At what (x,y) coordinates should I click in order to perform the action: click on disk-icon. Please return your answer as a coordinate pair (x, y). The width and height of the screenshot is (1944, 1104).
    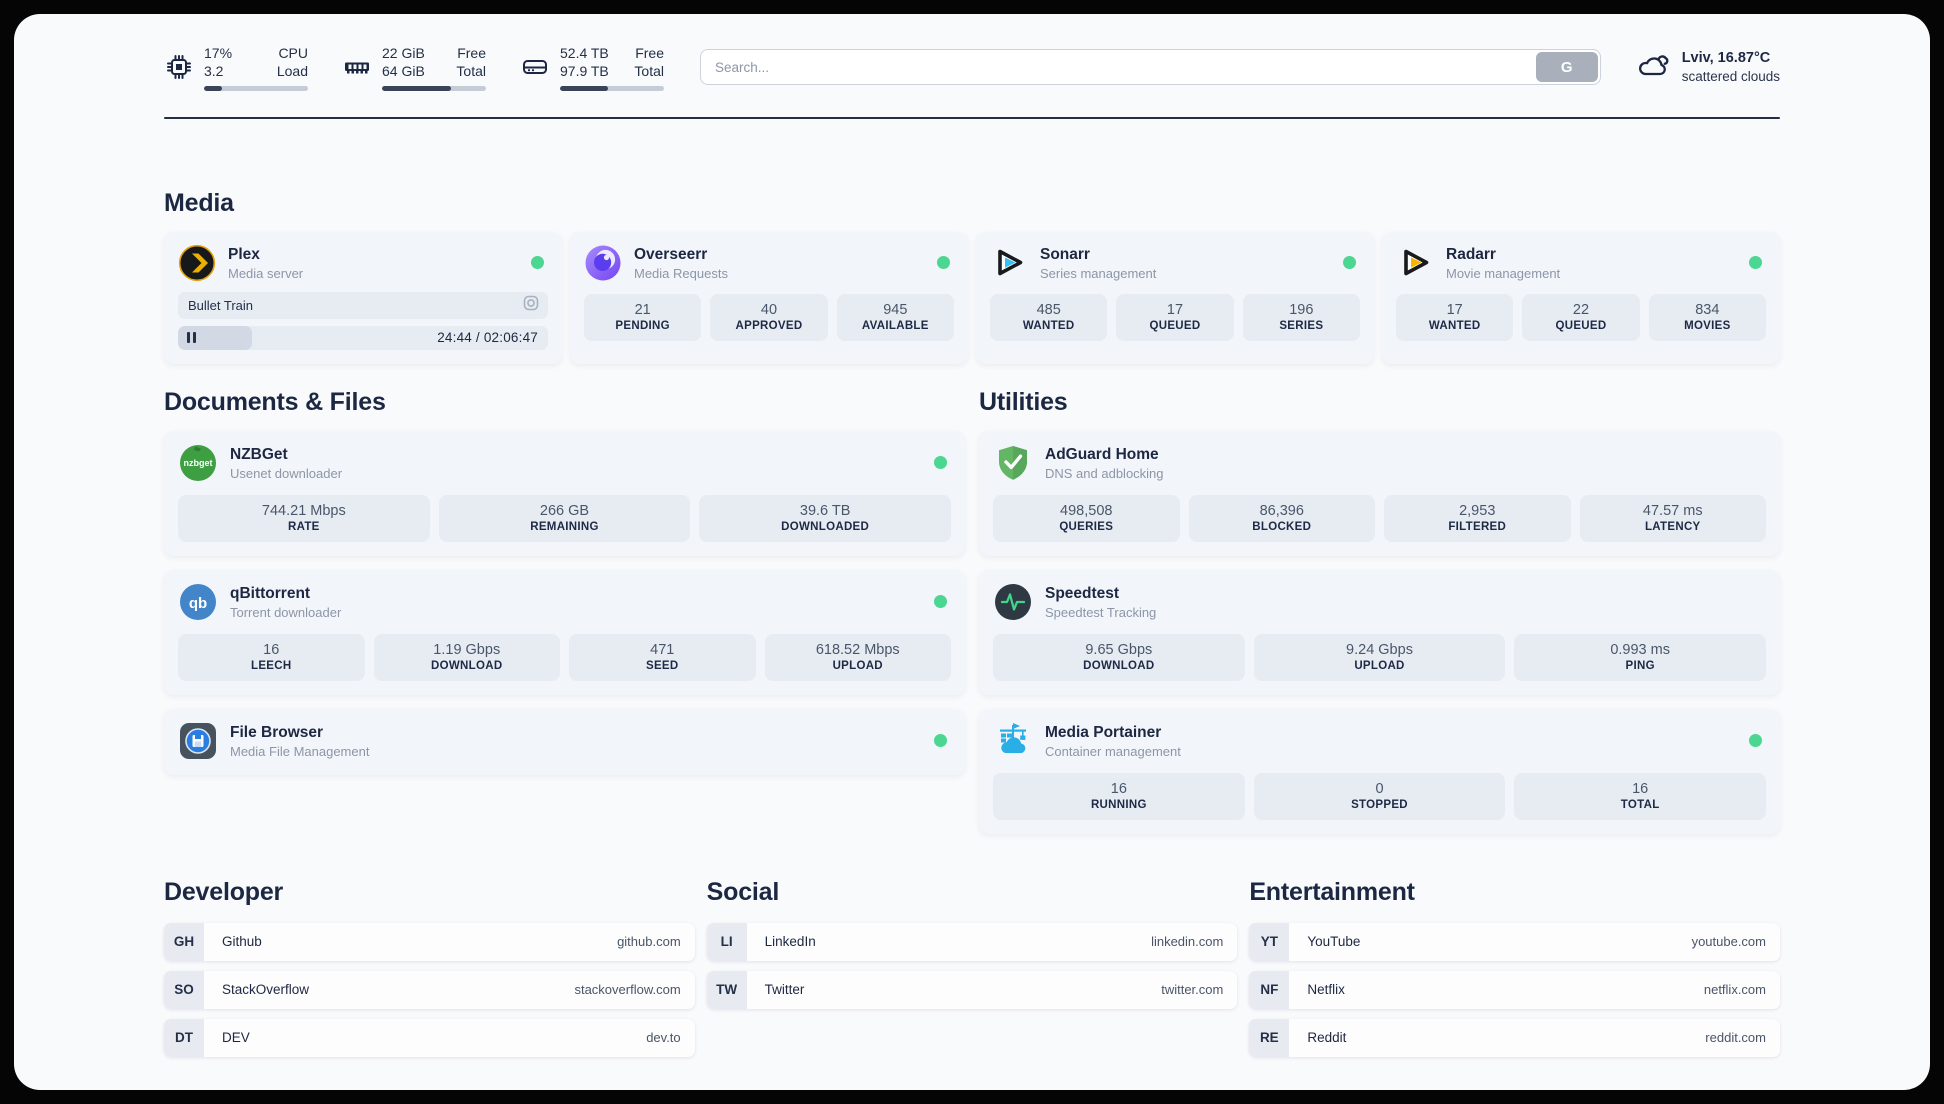
    Looking at the image, I should click on (535, 67).